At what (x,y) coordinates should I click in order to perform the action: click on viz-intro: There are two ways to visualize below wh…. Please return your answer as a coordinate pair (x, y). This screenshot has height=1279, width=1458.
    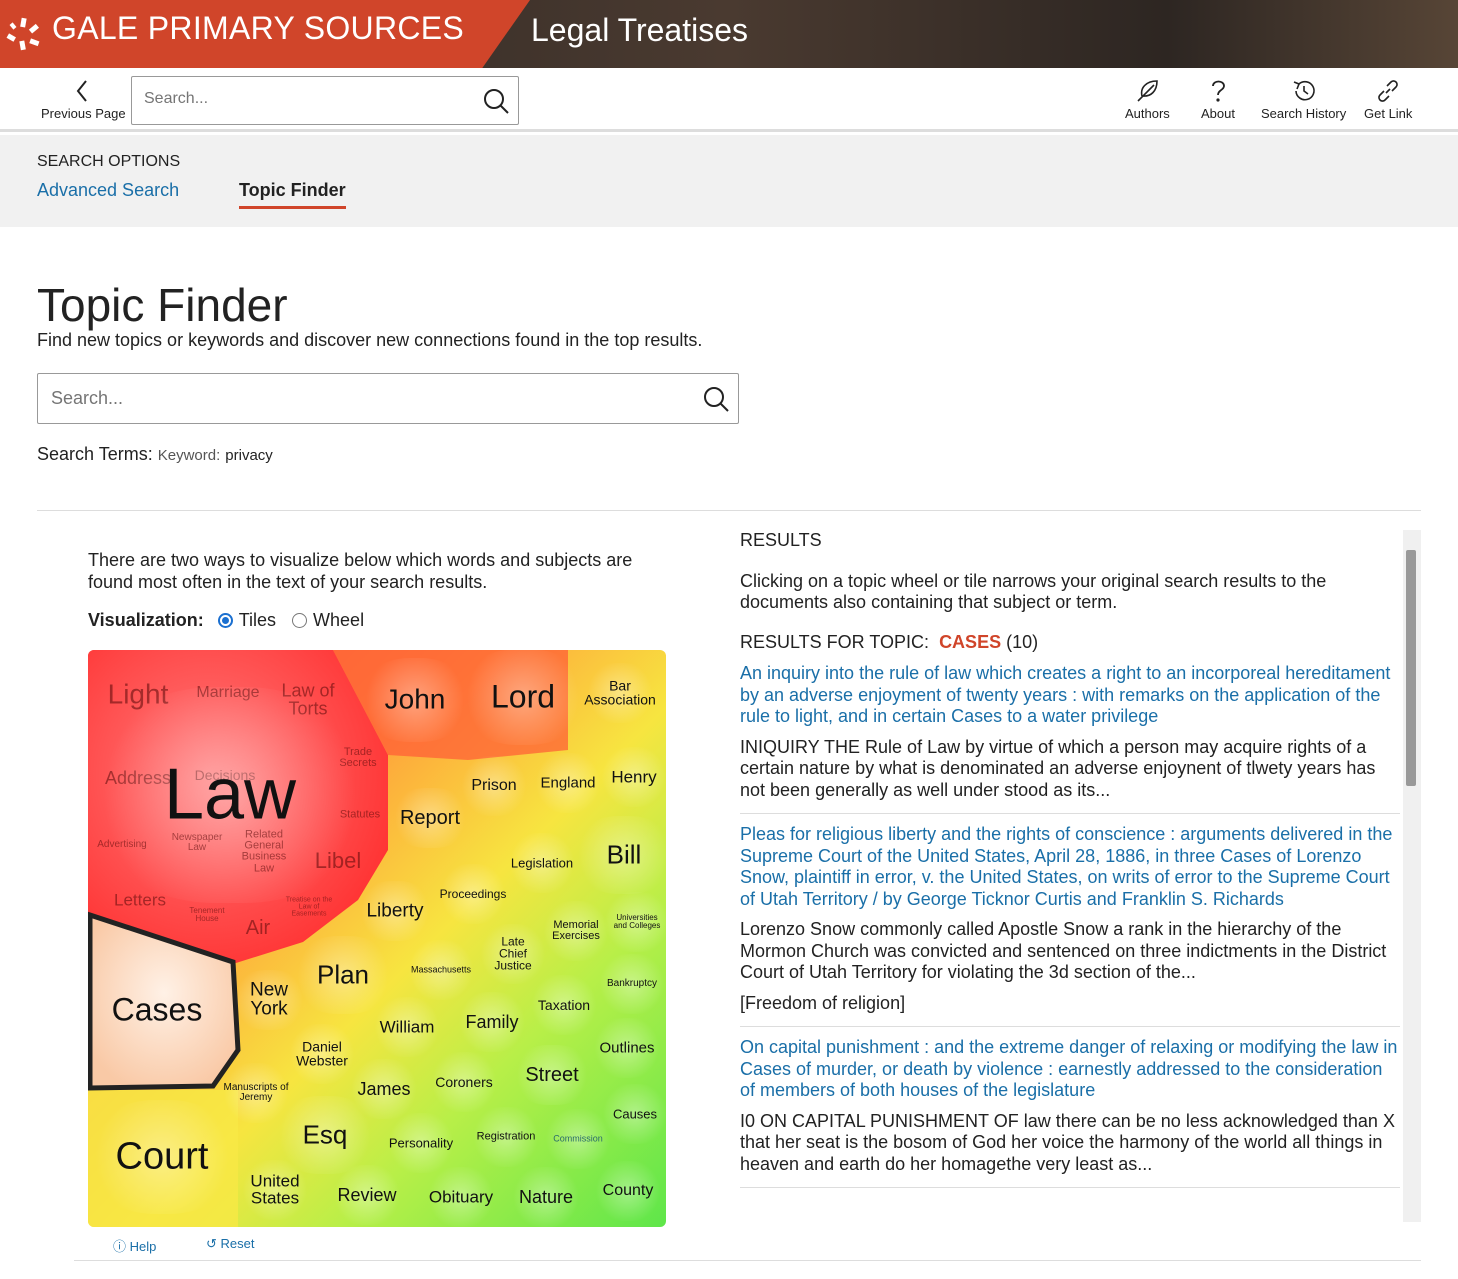
    Looking at the image, I should click on (360, 571).